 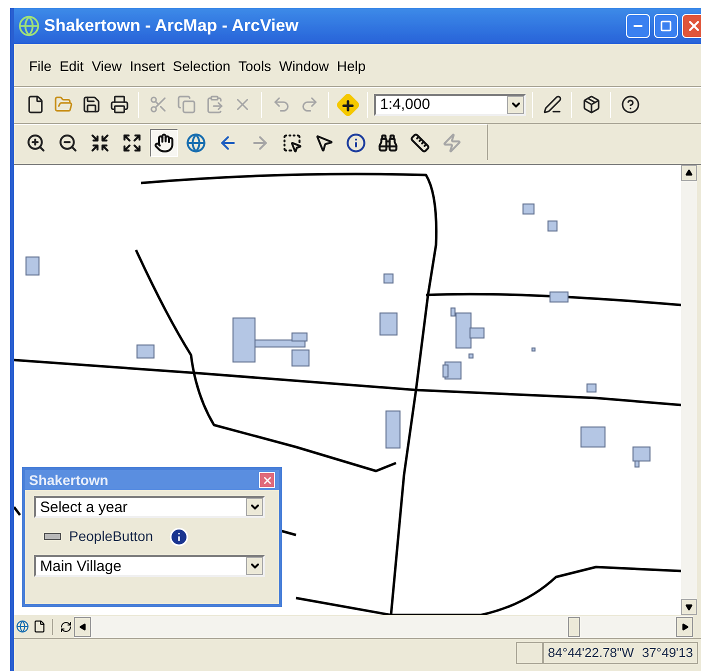 I want to click on horizontal-scrollbar, so click(x=383, y=627).